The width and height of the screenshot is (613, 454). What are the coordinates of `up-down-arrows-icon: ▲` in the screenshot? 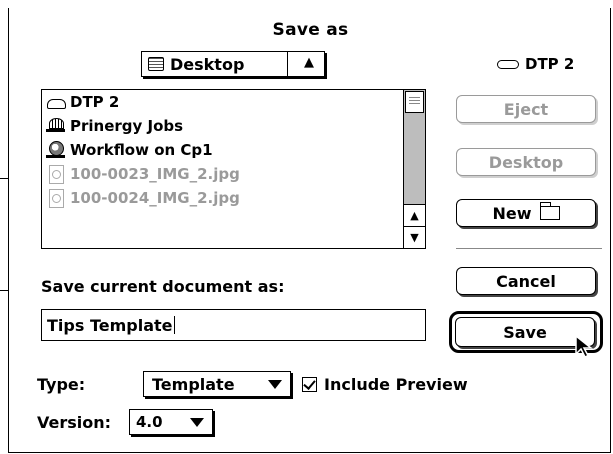 It's located at (309, 62).